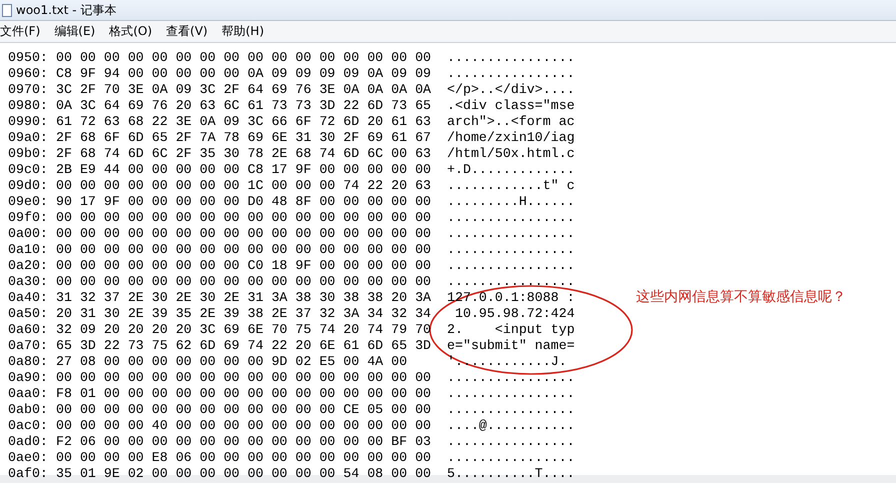 The height and width of the screenshot is (499, 896). Describe the element at coordinates (511, 330) in the screenshot. I see `ascii-text: 2. <input typ` at that location.